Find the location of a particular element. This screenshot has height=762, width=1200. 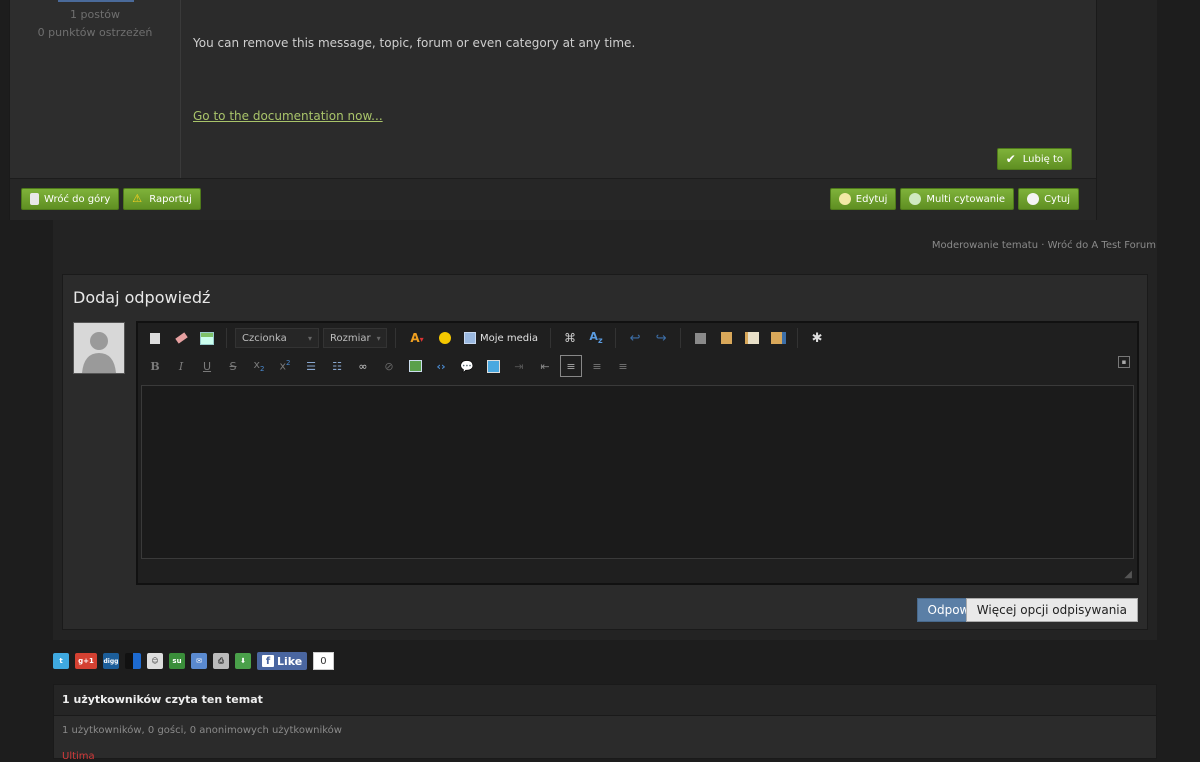

delicious-share-icon is located at coordinates (133, 661).